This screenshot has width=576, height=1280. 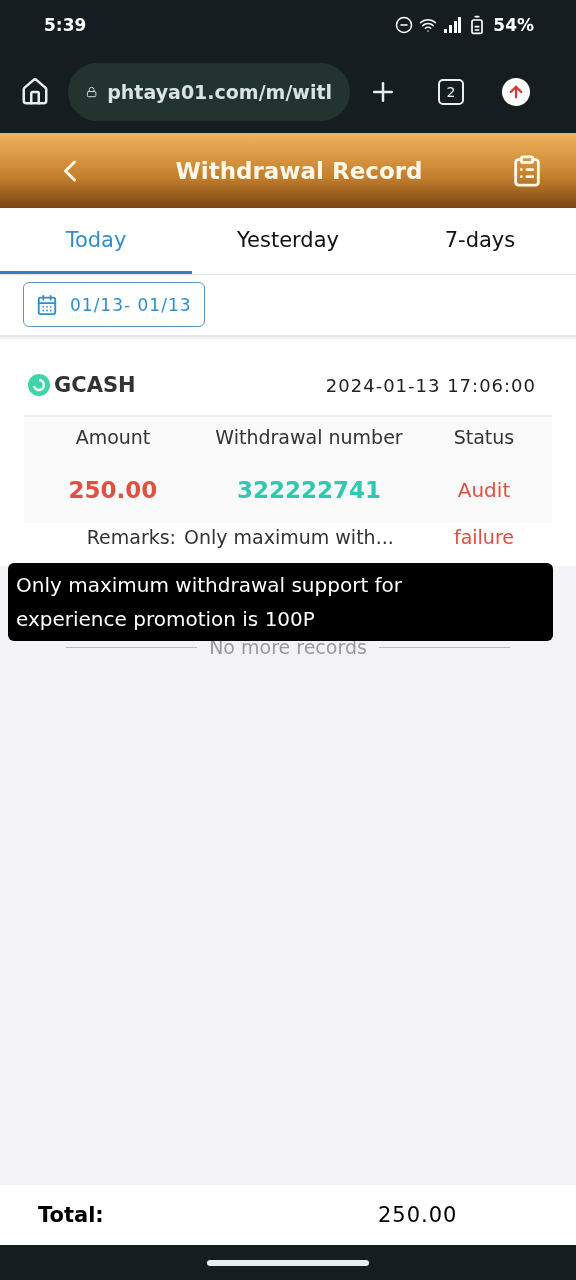 What do you see at coordinates (113, 437) in the screenshot?
I see `column-header: Amount` at bounding box center [113, 437].